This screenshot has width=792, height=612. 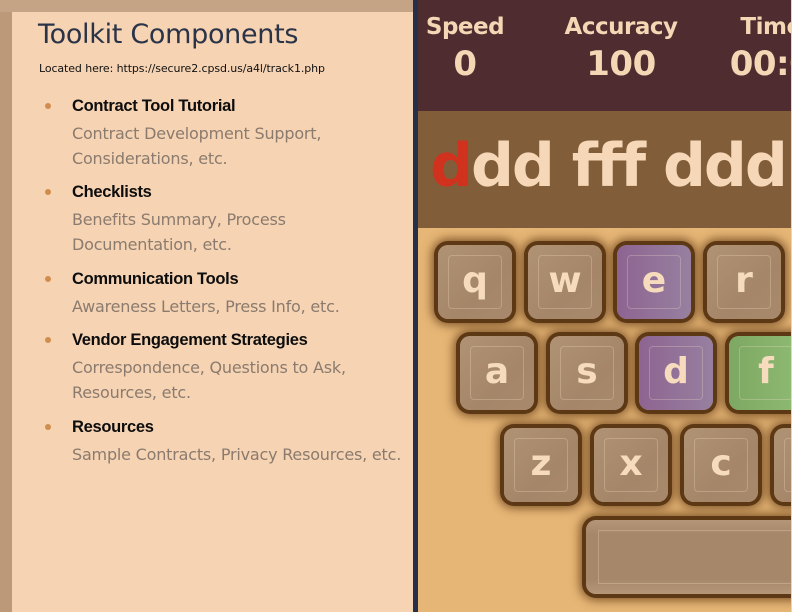 I want to click on typing-text-area: ddd fff ddd f, so click(x=605, y=169).